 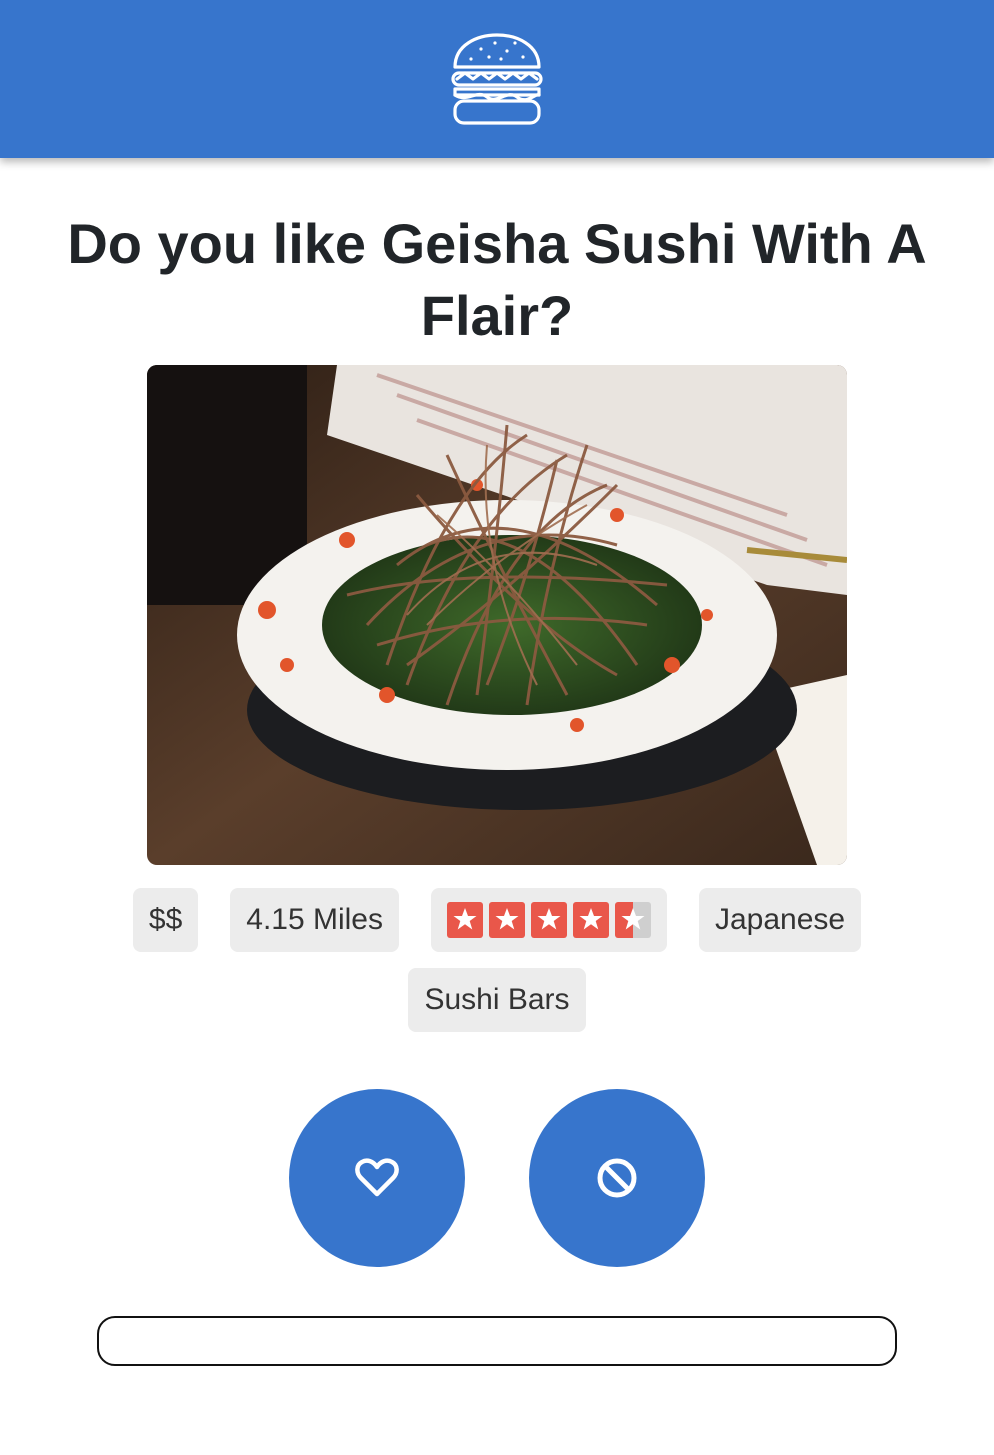 What do you see at coordinates (654, 279) in the screenshot?
I see `restaurant-name: Geisha Sushi With A Flair` at bounding box center [654, 279].